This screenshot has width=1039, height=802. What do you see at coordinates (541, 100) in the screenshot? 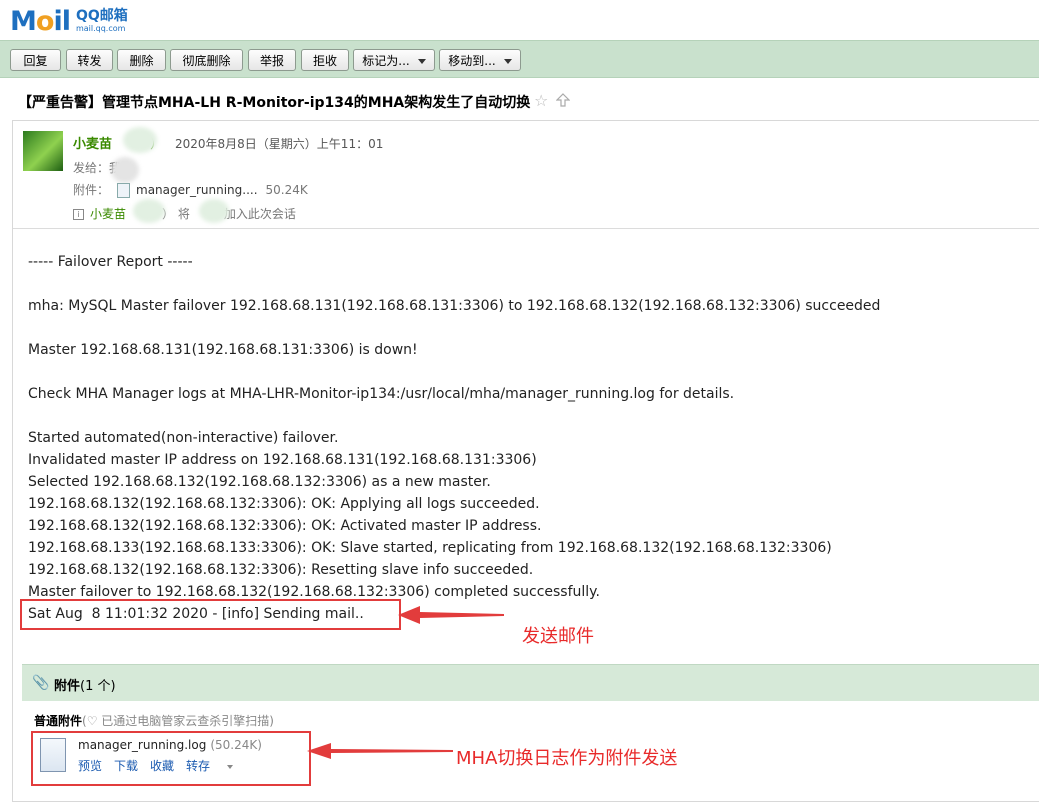
I see `star-icon: ☆` at bounding box center [541, 100].